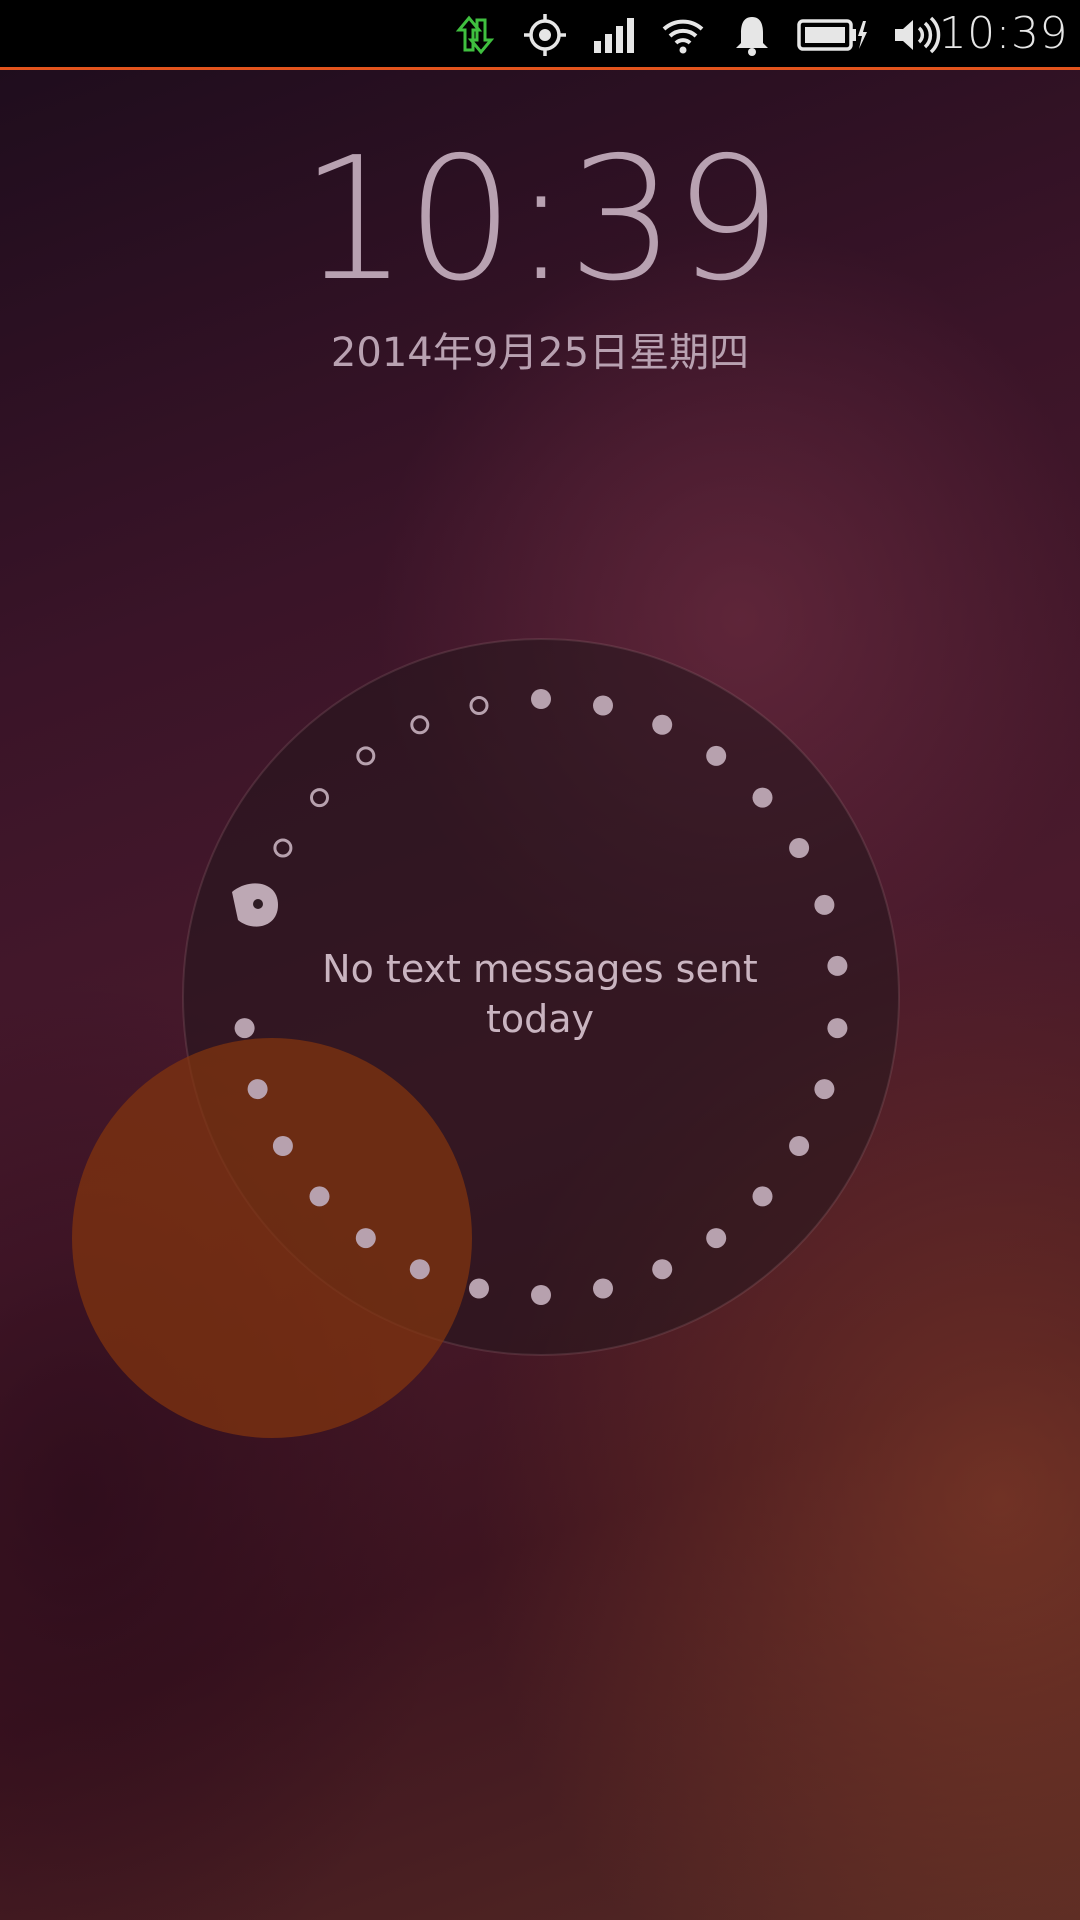  What do you see at coordinates (540, 1019) in the screenshot?
I see `infographic-message-line-2: today` at bounding box center [540, 1019].